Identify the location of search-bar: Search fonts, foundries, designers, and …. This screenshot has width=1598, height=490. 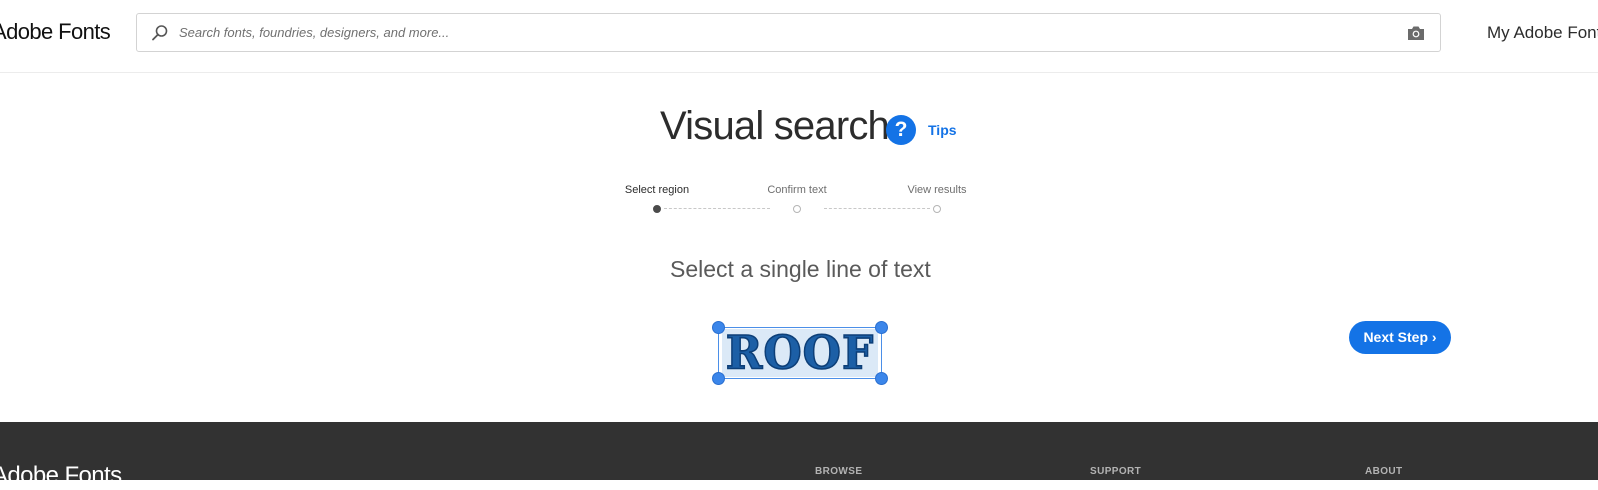
(788, 32).